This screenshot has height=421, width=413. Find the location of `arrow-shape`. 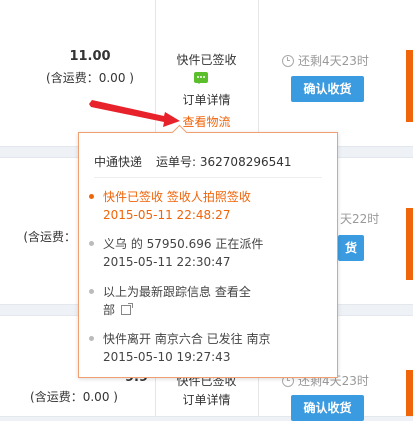

arrow-shape is located at coordinates (134, 113).